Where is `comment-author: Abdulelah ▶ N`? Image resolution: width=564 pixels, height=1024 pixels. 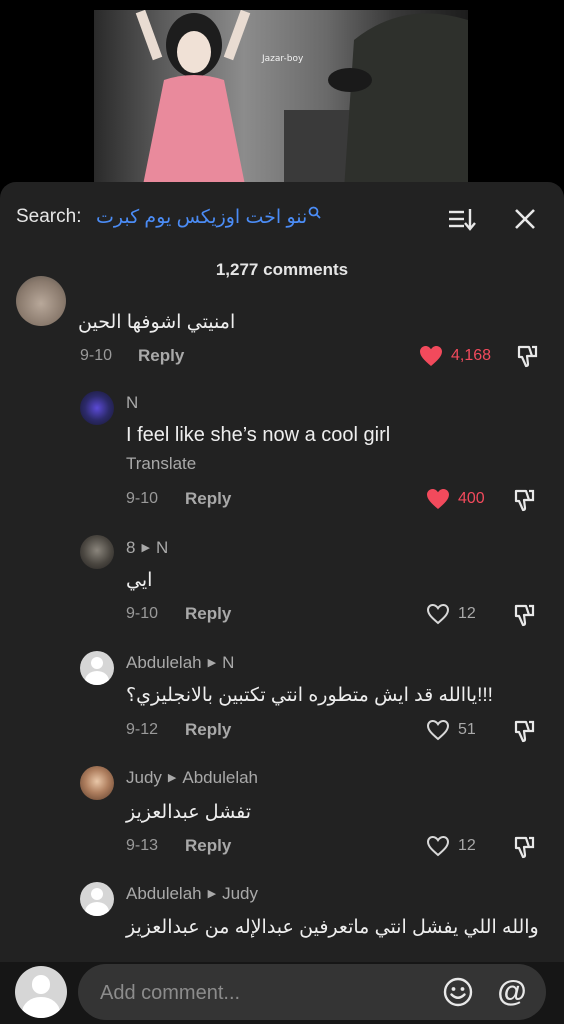 comment-author: Abdulelah ▶ N is located at coordinates (180, 663).